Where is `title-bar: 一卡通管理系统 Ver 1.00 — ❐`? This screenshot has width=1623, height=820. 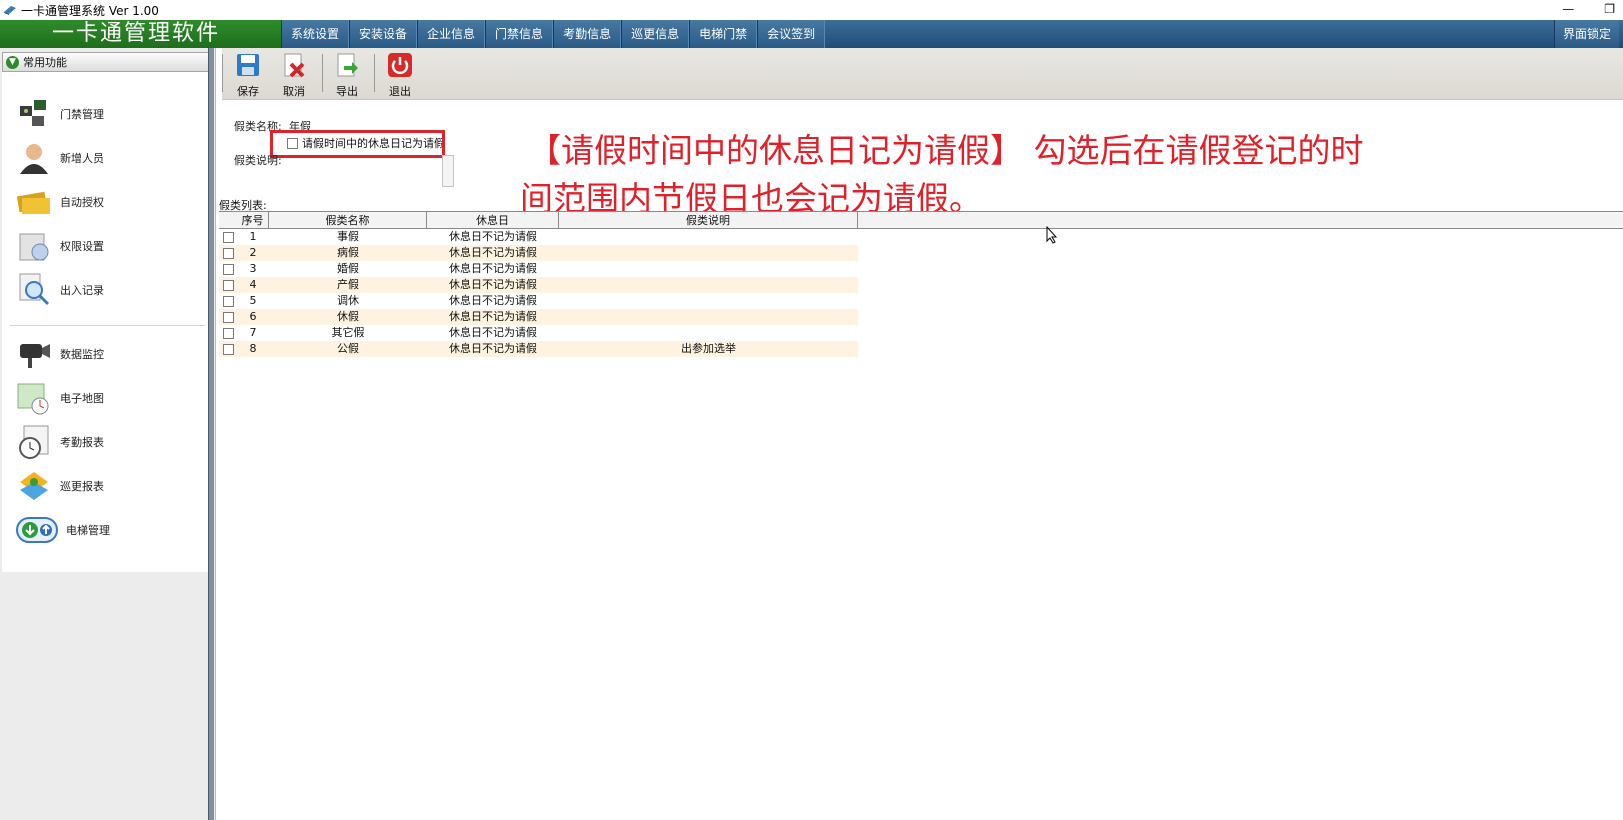 title-bar: 一卡通管理系统 Ver 1.00 — ❐ is located at coordinates (811, 10).